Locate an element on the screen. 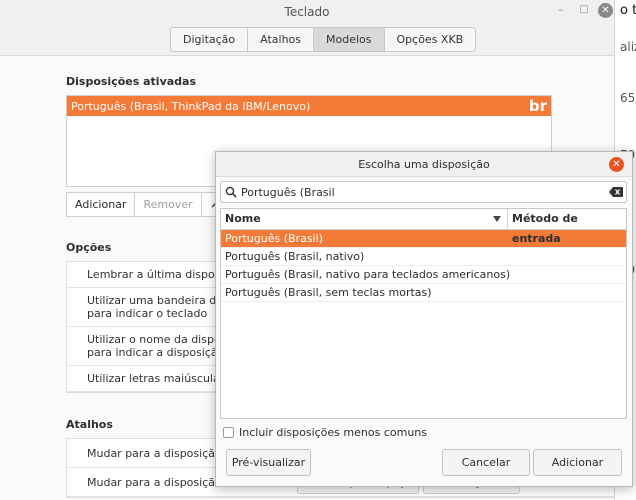 The width and height of the screenshot is (636, 500). active-layouts-heading: Disposições ativadas is located at coordinates (131, 81).